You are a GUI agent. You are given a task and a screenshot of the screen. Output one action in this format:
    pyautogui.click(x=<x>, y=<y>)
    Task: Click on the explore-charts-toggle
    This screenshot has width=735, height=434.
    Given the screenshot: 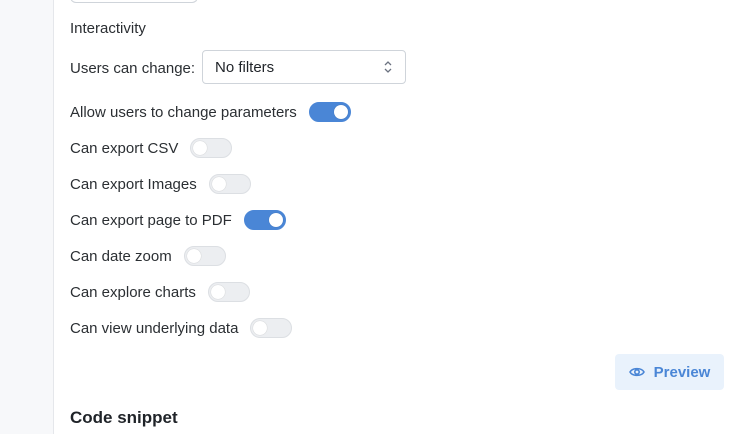 What is the action you would take?
    pyautogui.click(x=228, y=292)
    